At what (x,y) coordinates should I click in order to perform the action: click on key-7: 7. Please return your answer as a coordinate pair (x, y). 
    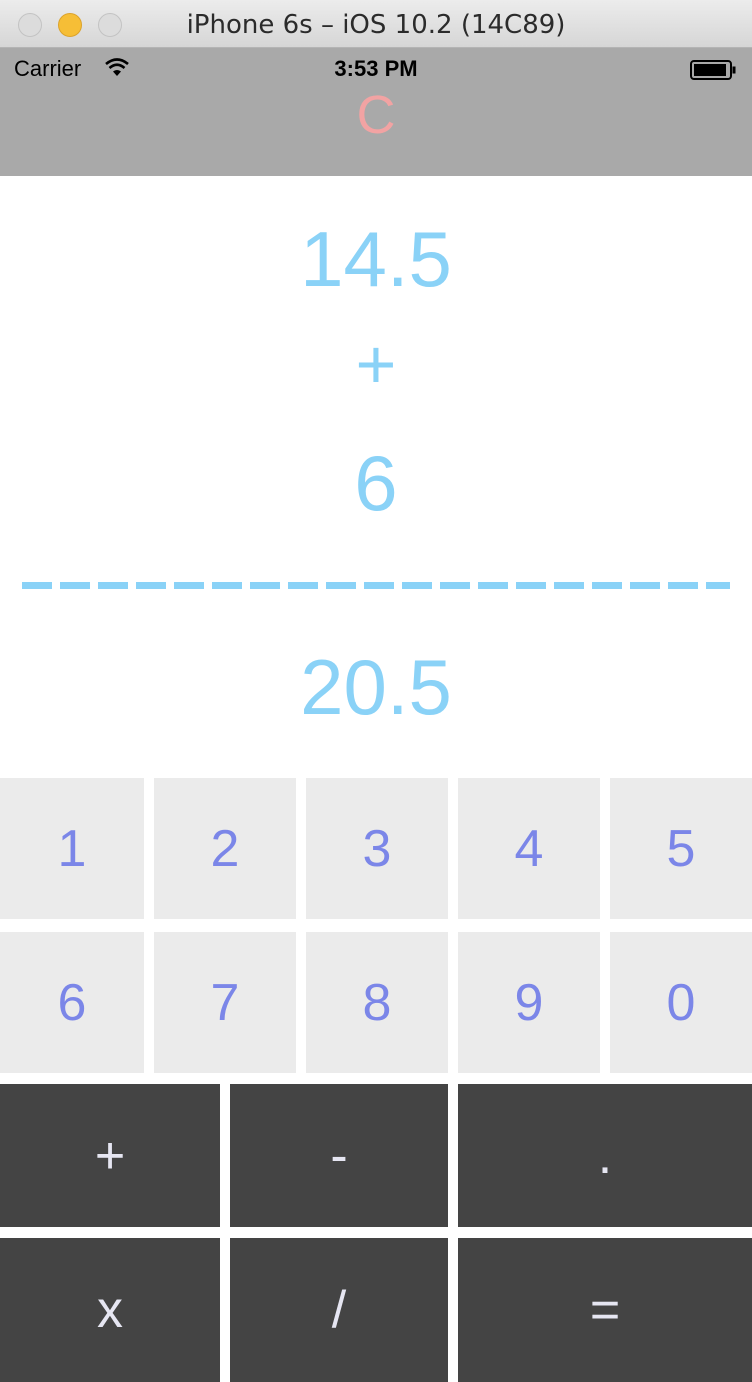
    Looking at the image, I should click on (225, 1002).